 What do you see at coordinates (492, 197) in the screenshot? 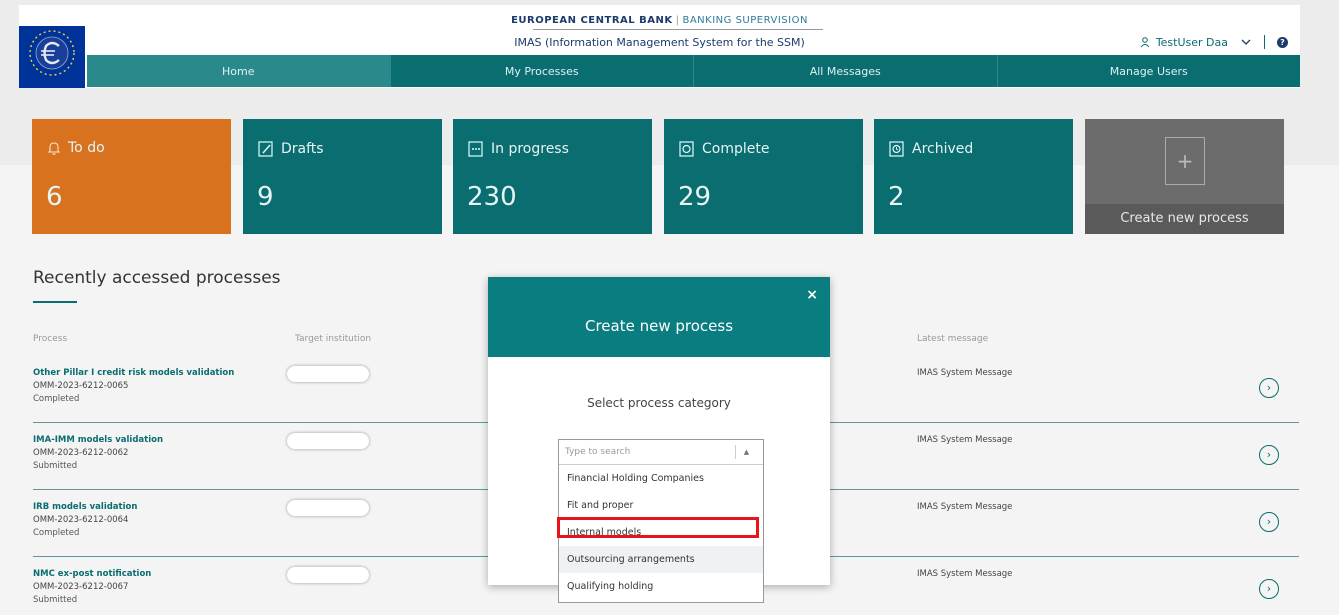
I see `tile-count: 230` at bounding box center [492, 197].